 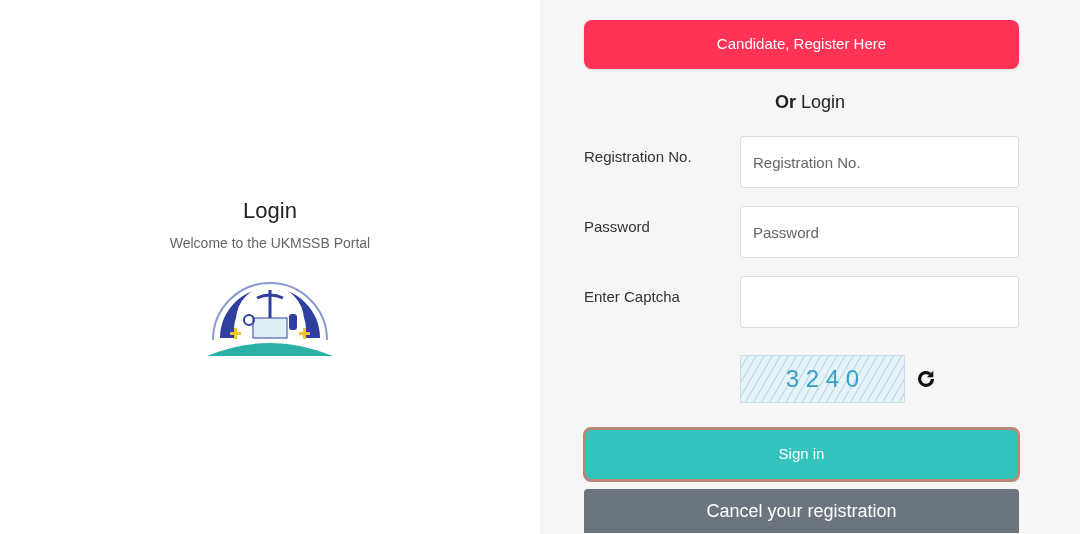 What do you see at coordinates (270, 211) in the screenshot?
I see `login-title: Login` at bounding box center [270, 211].